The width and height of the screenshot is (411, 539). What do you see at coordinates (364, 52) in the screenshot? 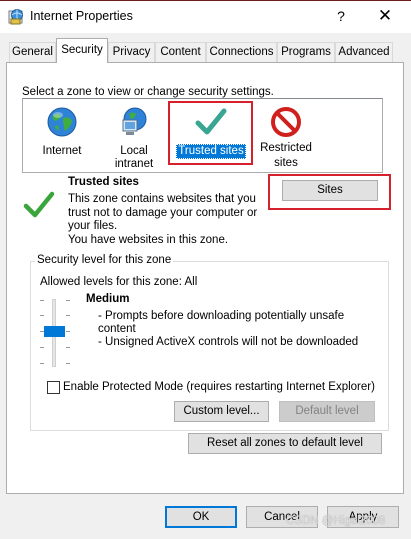
I see `tab-advanced: Advanced` at bounding box center [364, 52].